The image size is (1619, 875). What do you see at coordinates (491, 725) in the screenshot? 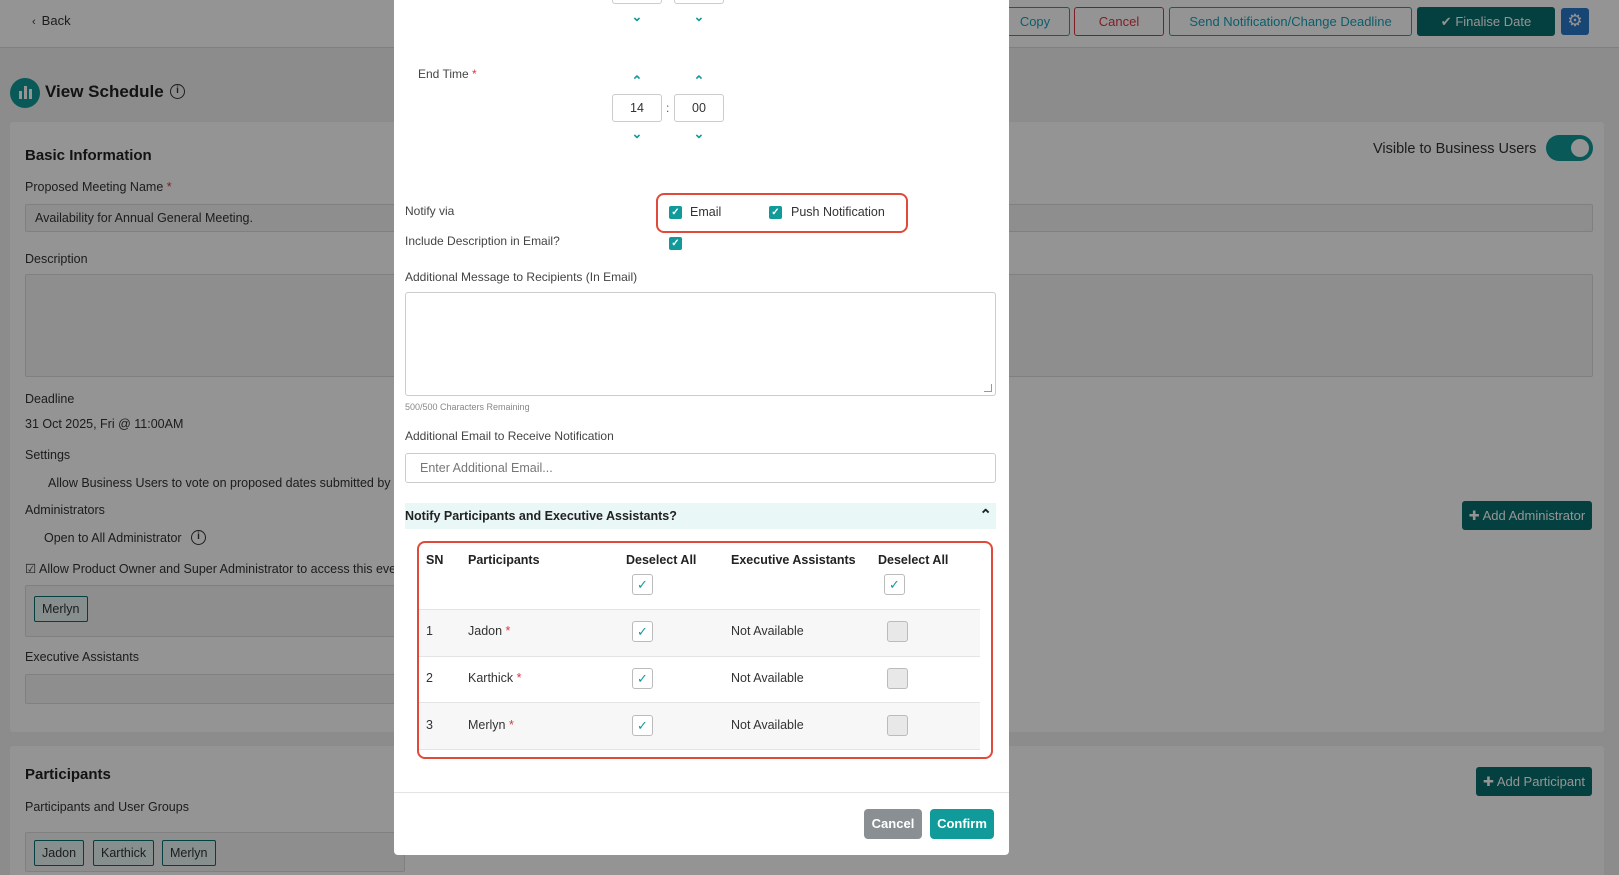
I see `row-participant: Merlyn *` at bounding box center [491, 725].